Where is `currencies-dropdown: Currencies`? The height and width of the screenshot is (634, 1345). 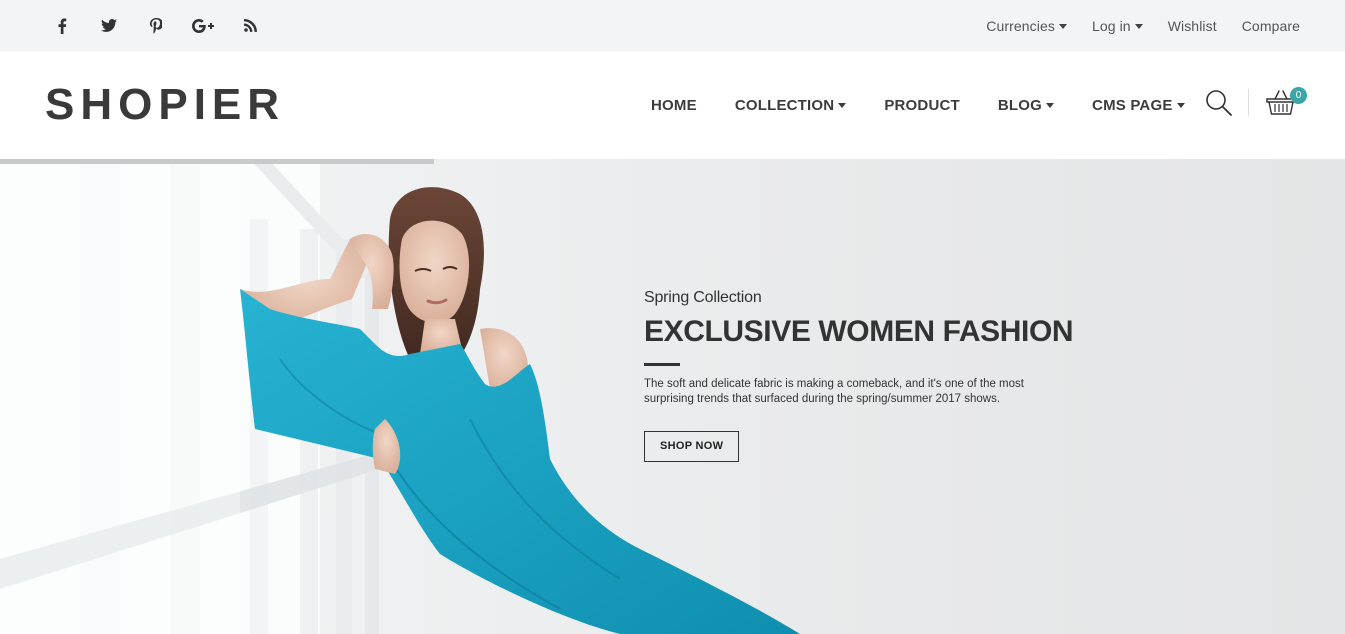 currencies-dropdown: Currencies is located at coordinates (1026, 26).